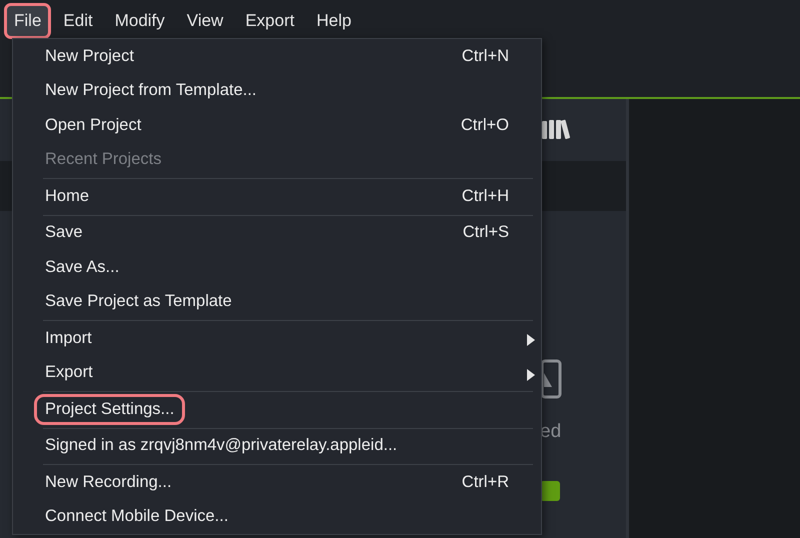 The image size is (800, 538). I want to click on menu-item: Help, so click(334, 21).